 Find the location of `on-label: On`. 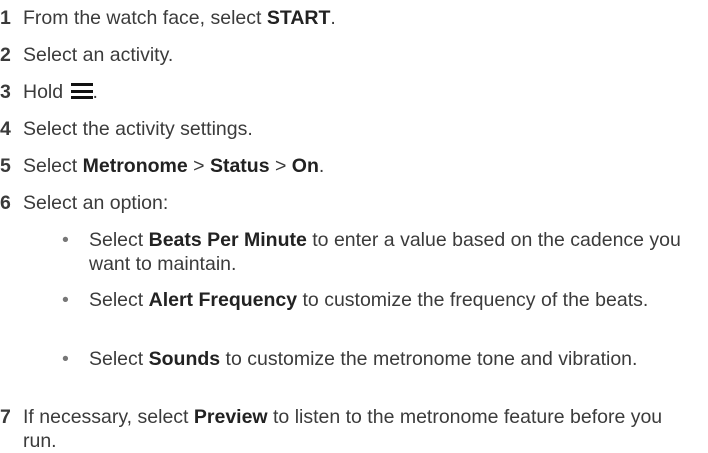

on-label: On is located at coordinates (305, 166).